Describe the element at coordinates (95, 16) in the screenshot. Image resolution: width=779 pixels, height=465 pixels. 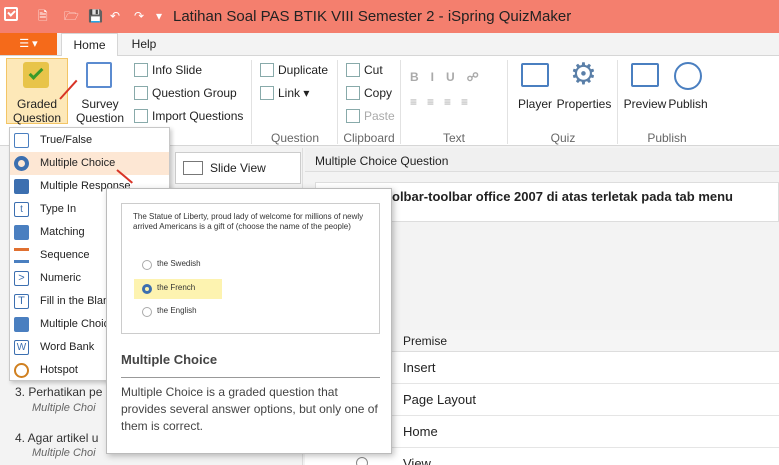
I see `save-icon: 💾` at that location.